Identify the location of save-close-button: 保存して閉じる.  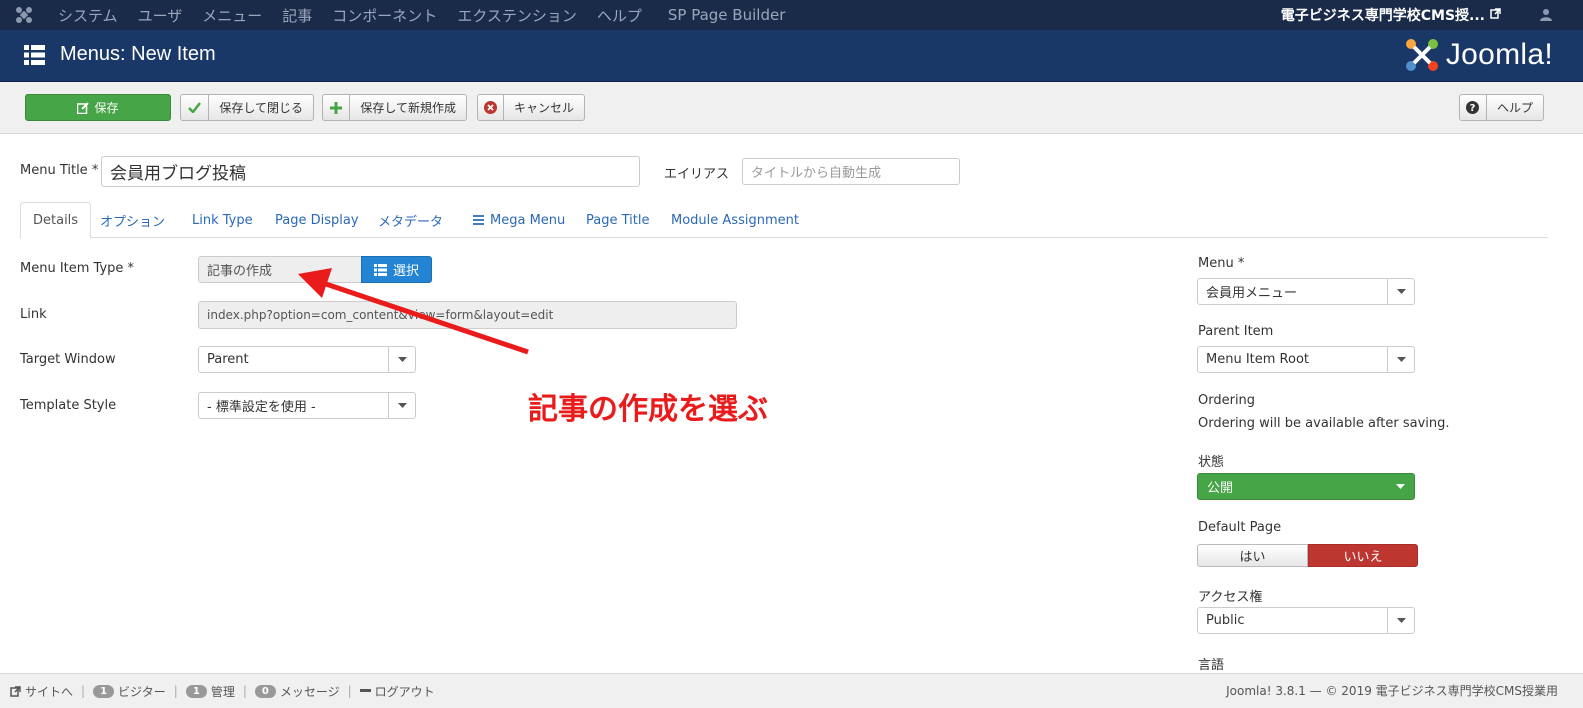
(247, 107).